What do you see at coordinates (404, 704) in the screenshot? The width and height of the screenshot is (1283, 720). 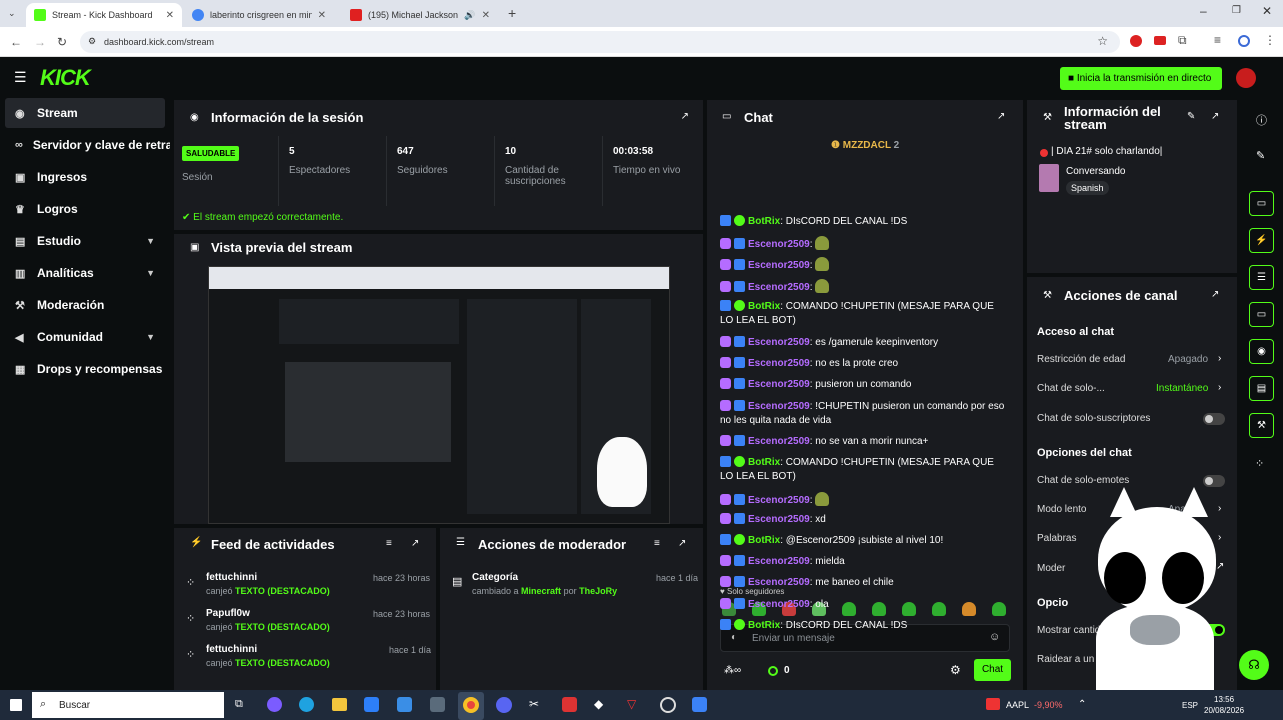 I see `mail-icon` at bounding box center [404, 704].